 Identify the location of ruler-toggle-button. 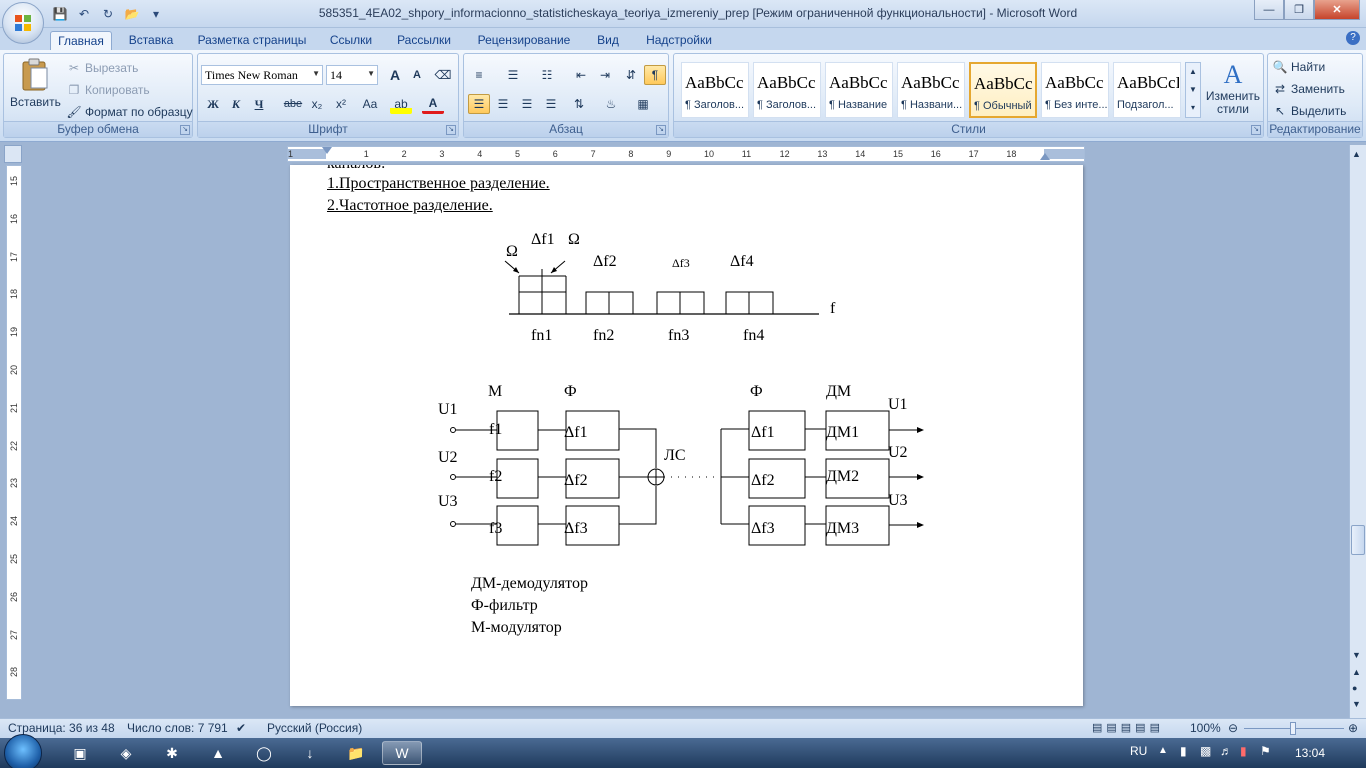
(13, 154).